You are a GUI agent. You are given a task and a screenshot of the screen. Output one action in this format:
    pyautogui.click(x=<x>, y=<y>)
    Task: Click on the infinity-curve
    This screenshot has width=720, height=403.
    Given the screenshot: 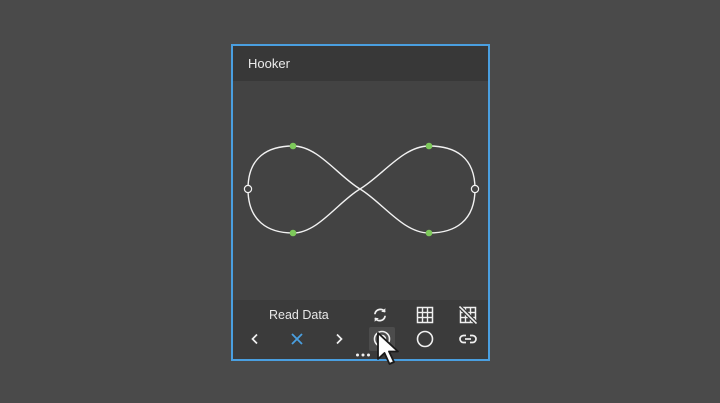 What is the action you would take?
    pyautogui.click(x=361, y=189)
    